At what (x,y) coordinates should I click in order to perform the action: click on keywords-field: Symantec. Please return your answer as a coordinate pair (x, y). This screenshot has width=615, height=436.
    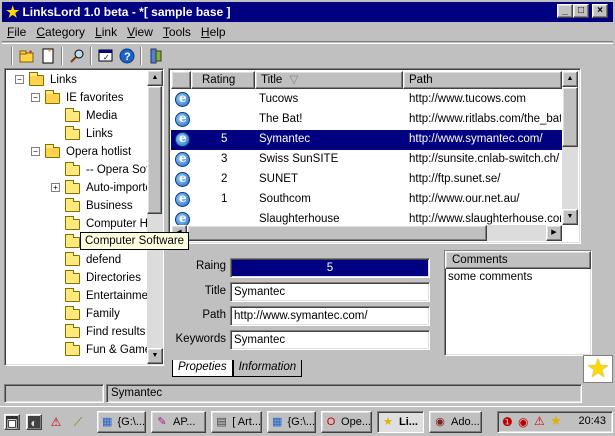
    Looking at the image, I should click on (330, 340).